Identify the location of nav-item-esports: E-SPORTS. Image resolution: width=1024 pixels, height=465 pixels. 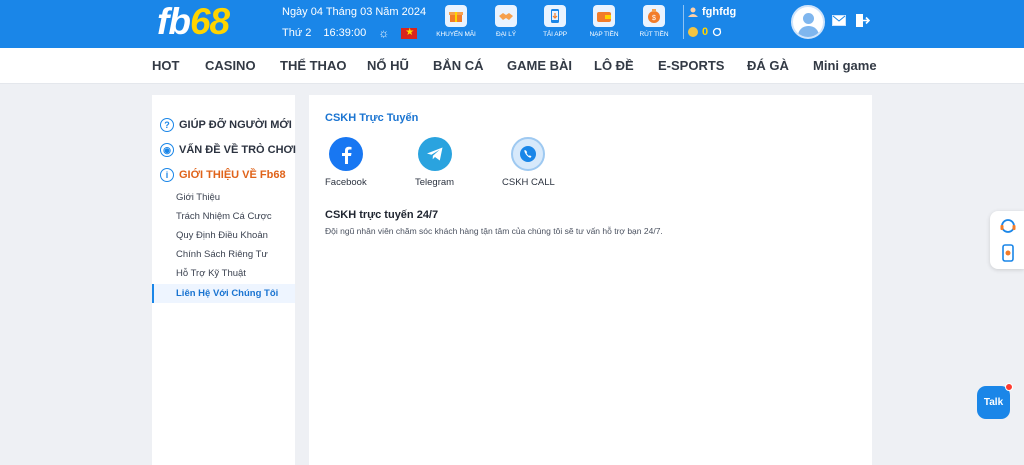
(691, 65).